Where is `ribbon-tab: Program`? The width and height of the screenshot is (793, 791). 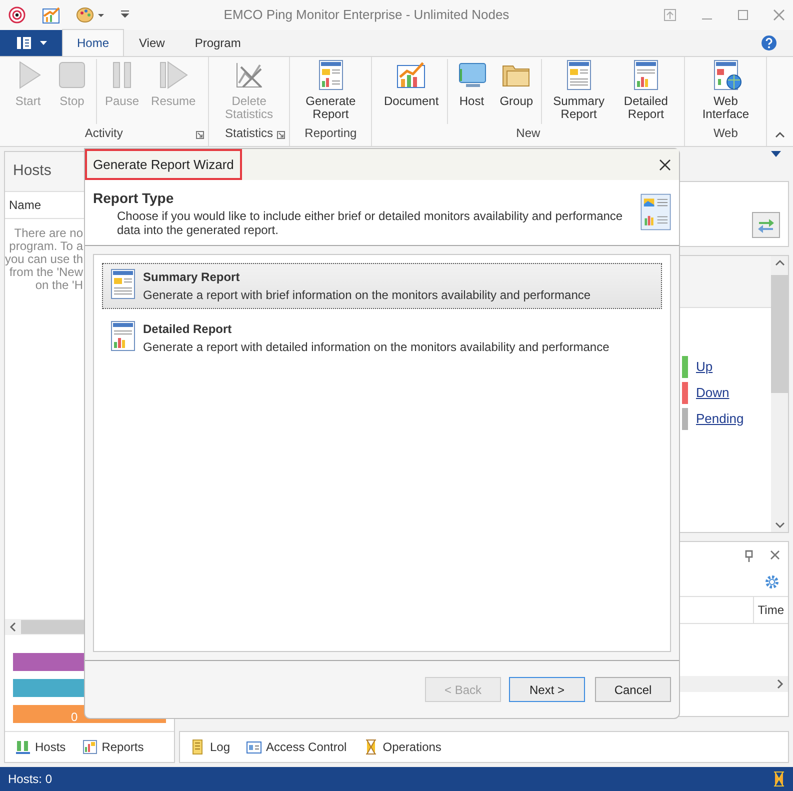
ribbon-tab: Program is located at coordinates (218, 42).